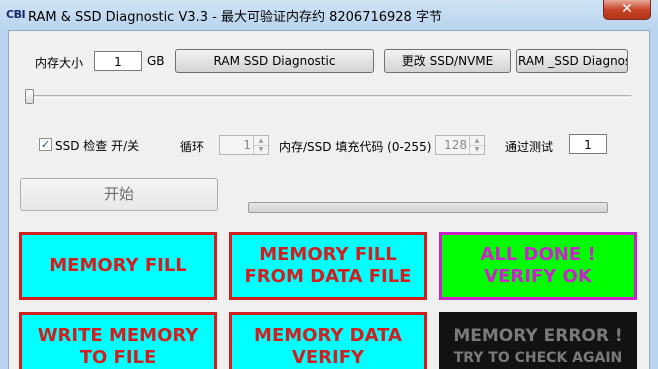  What do you see at coordinates (97, 146) in the screenshot?
I see `ssd-check-label: SSD 检查 开/关` at bounding box center [97, 146].